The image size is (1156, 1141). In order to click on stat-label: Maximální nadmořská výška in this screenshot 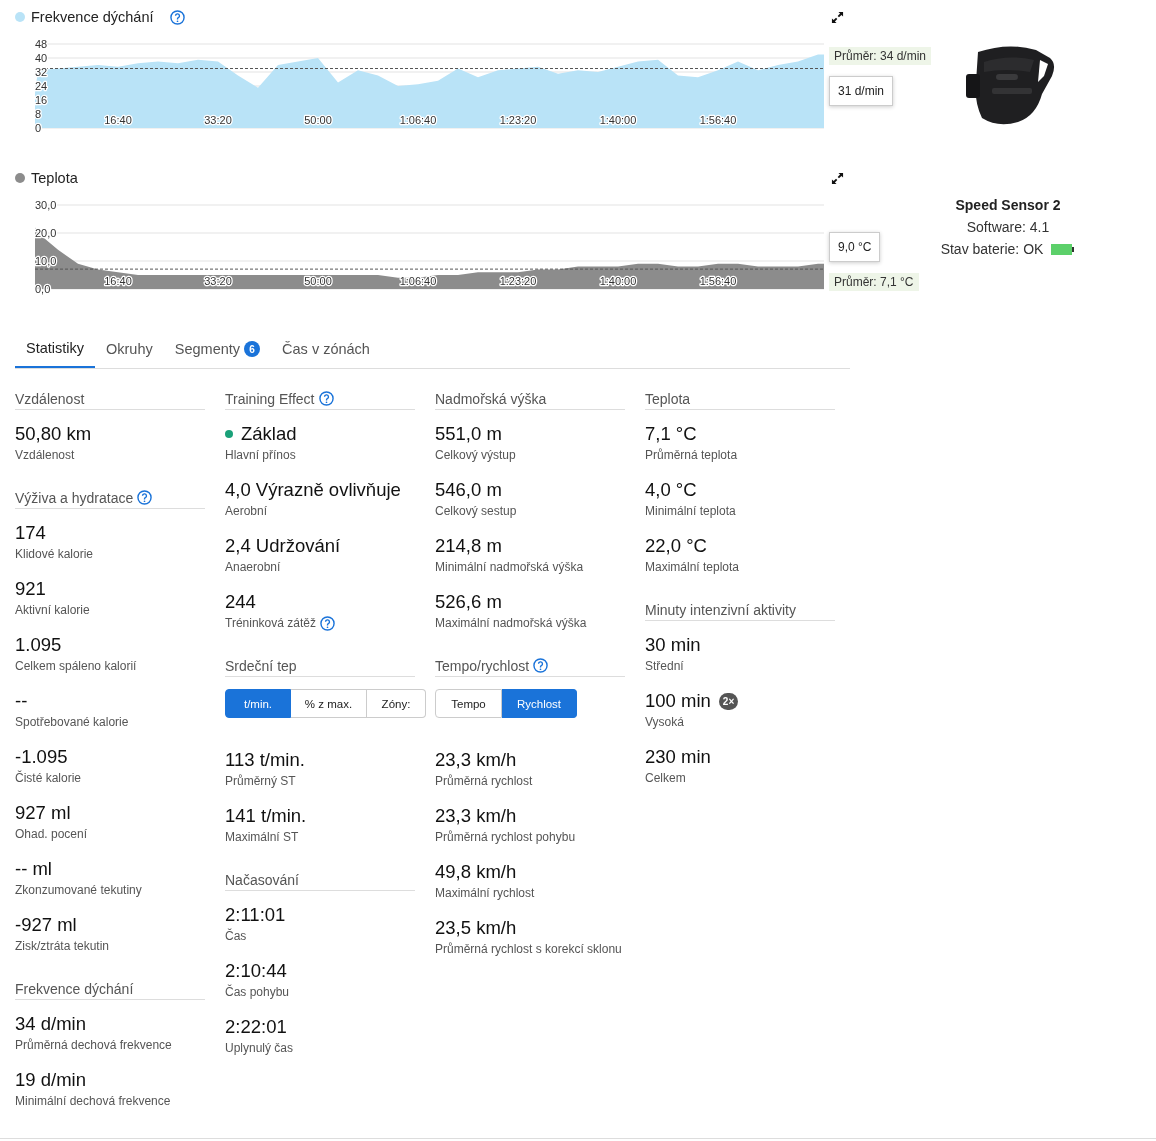, I will do `click(511, 623)`.